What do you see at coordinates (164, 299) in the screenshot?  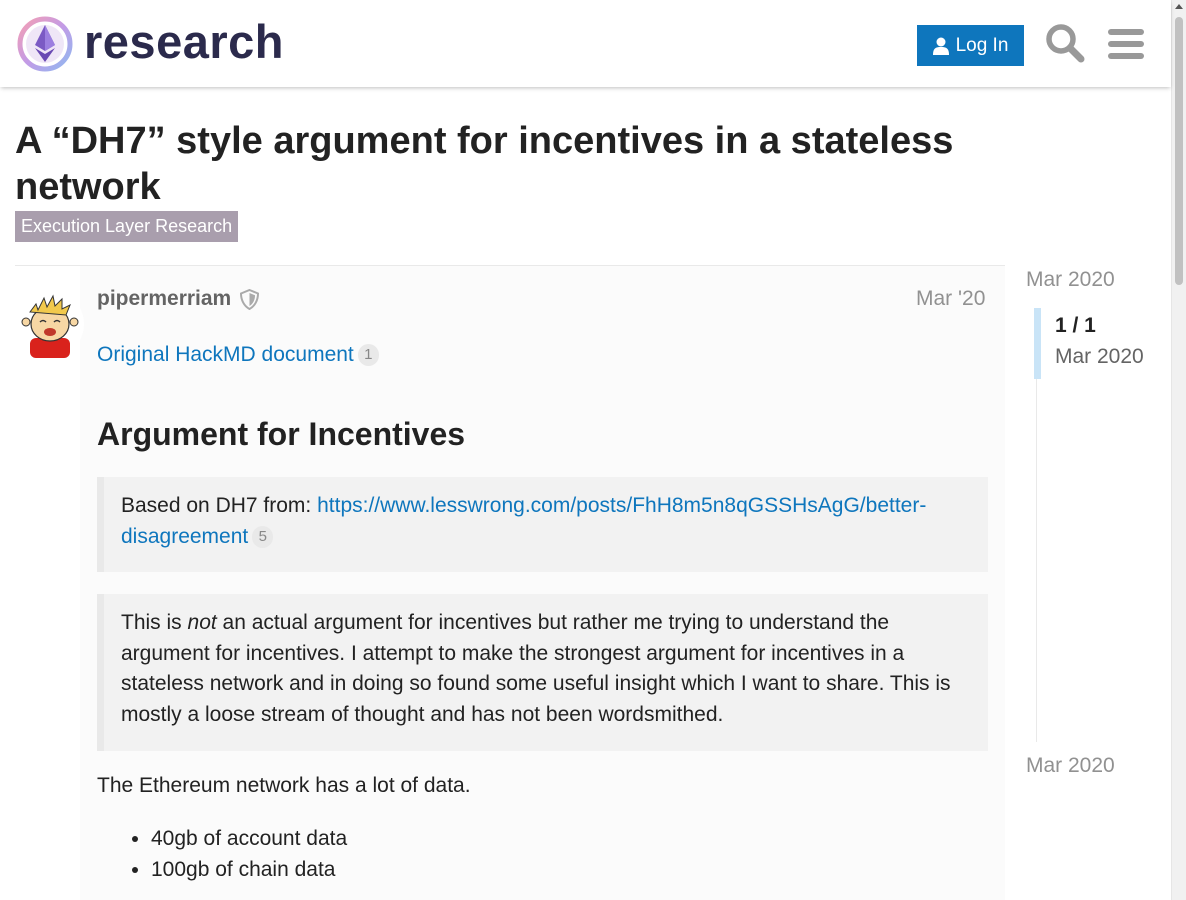 I see `post-username: pipermerriam` at bounding box center [164, 299].